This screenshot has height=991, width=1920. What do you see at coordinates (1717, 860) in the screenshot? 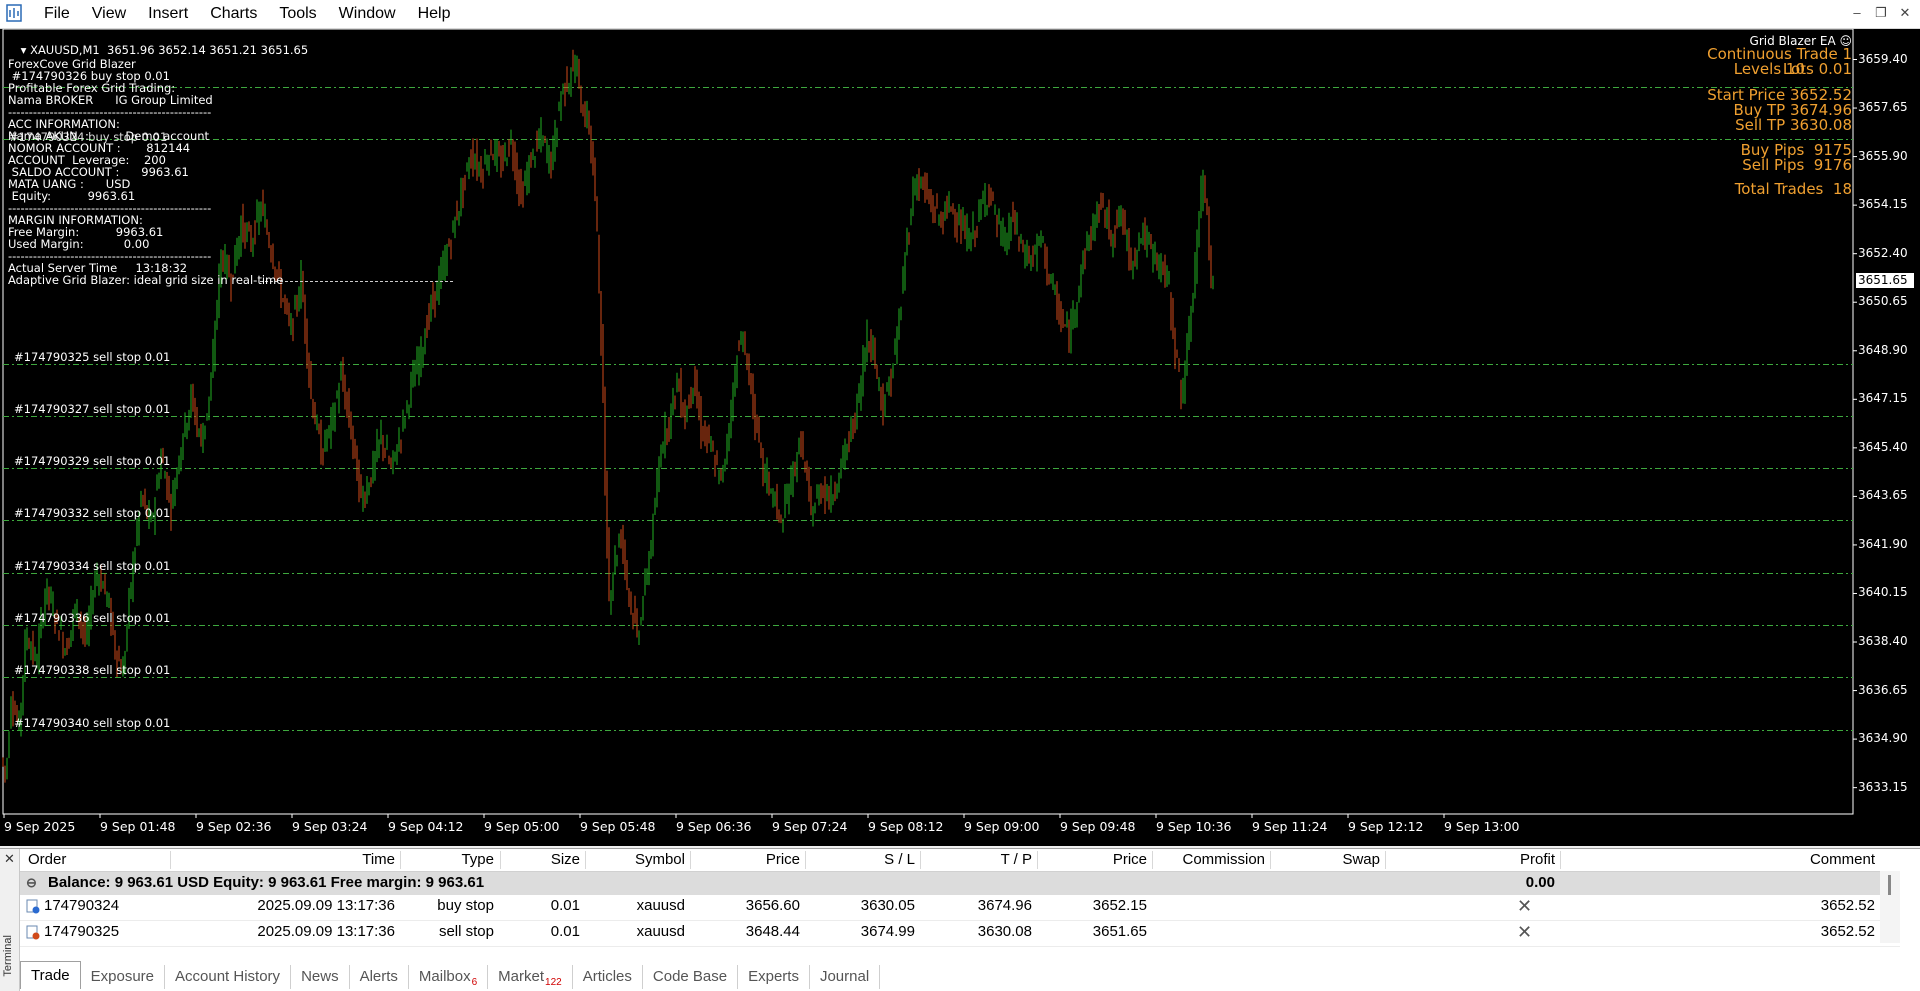
I see `col-comment: Comment` at bounding box center [1717, 860].